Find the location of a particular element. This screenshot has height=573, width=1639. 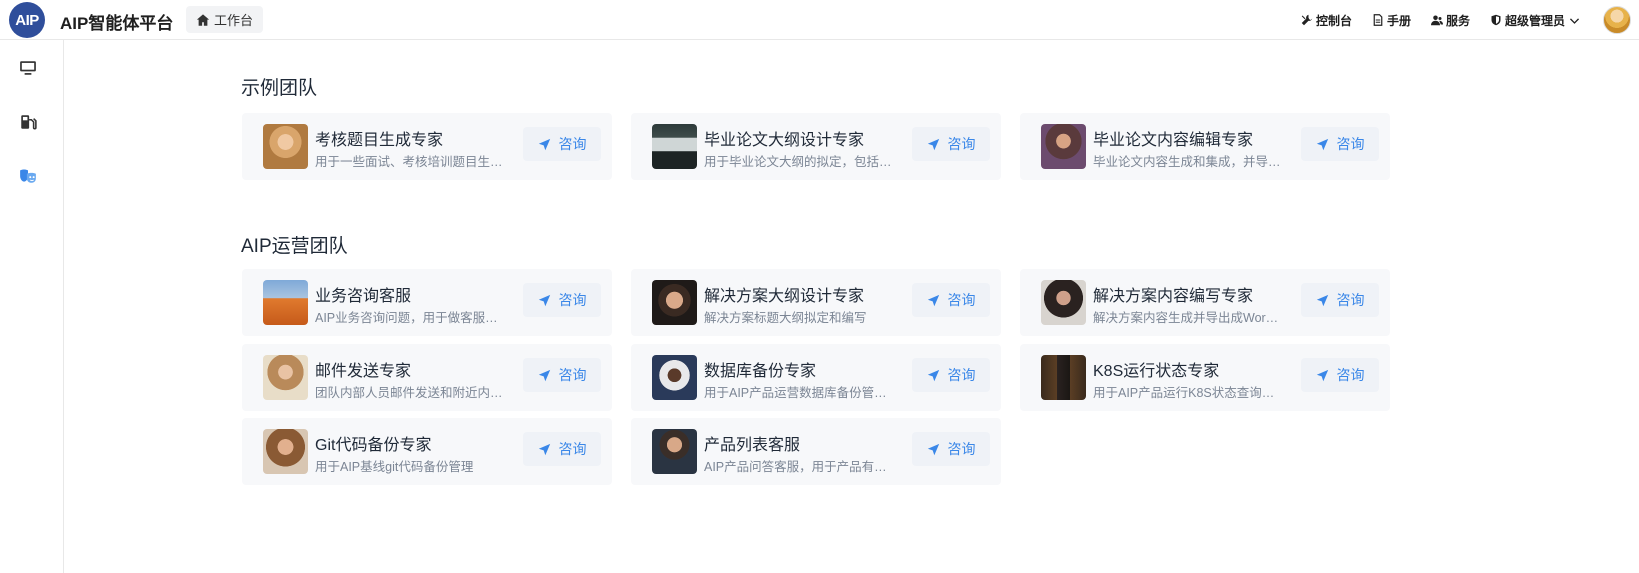

tab-workbench: 工作台 is located at coordinates (225, 19).